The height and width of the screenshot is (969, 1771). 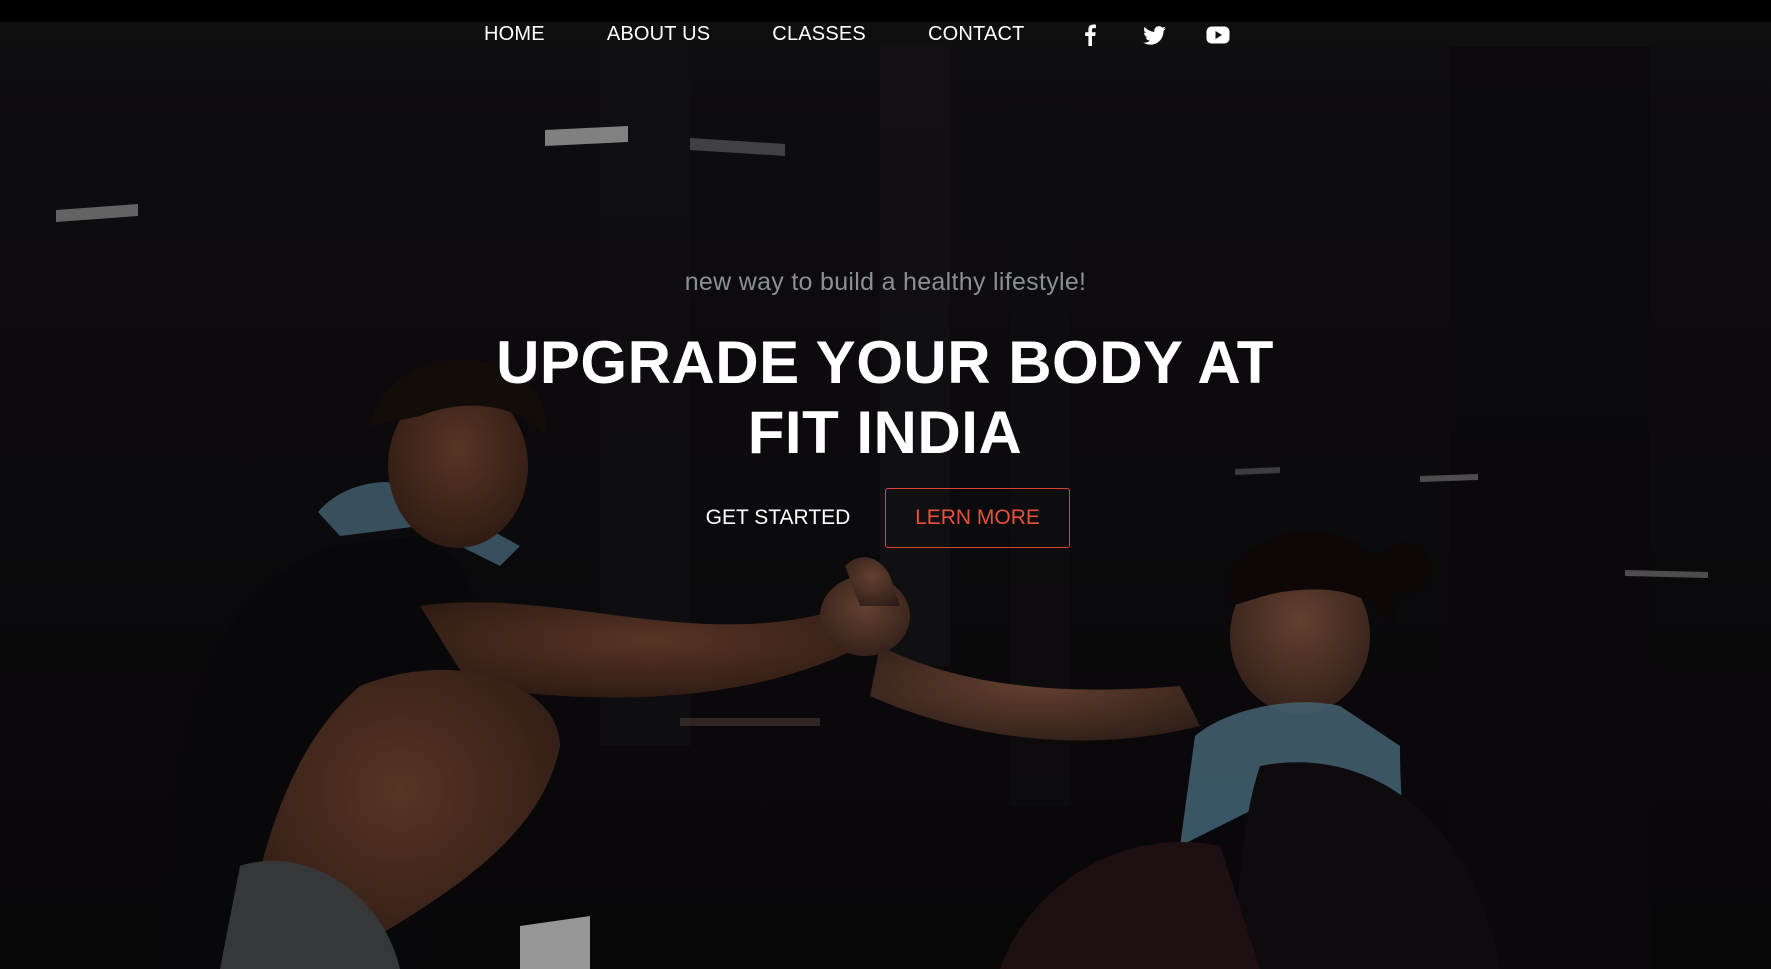 I want to click on nav-contact-link: CONTACT, so click(x=976, y=34).